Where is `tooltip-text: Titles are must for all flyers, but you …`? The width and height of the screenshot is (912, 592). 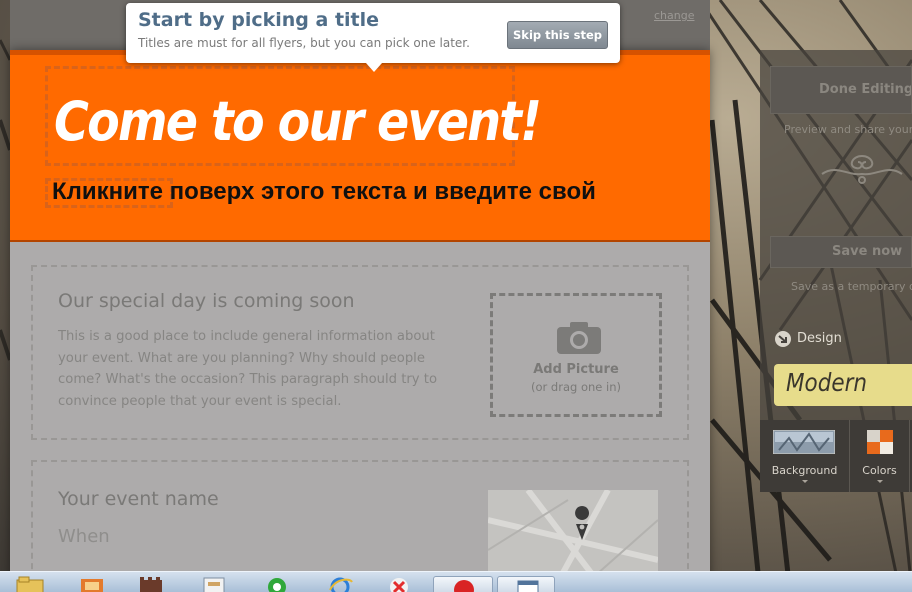
tooltip-text: Titles are must for all flyers, but you … is located at coordinates (304, 43).